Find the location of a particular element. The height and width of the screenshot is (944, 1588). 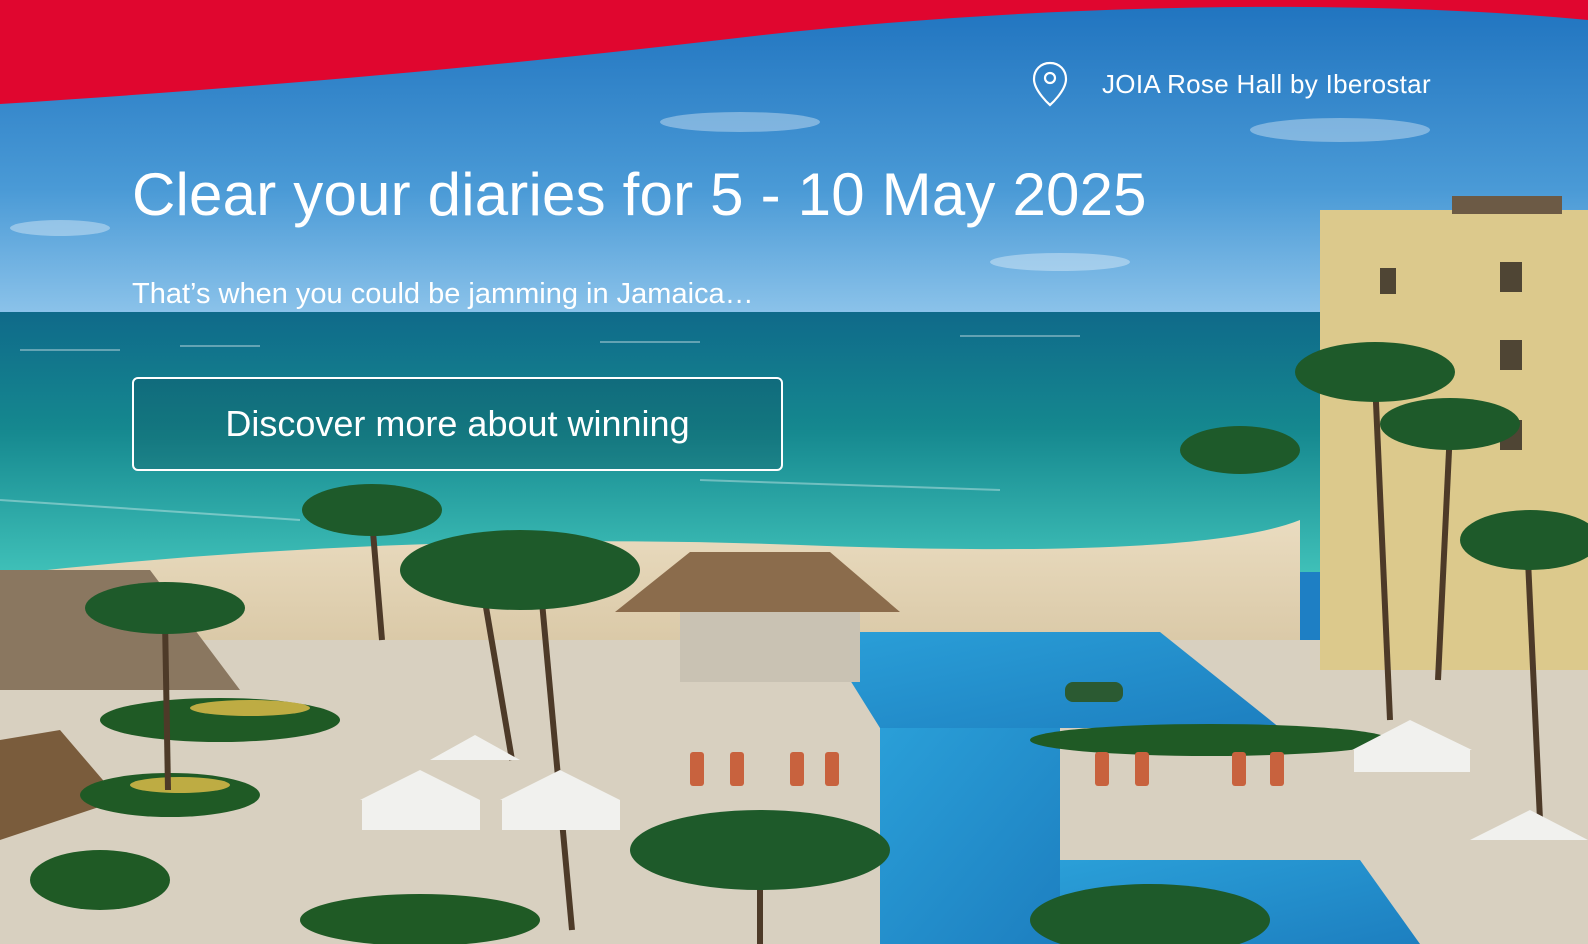

page-title: Clear your diaries for 5 - 10 May 2025 is located at coordinates (639, 194).